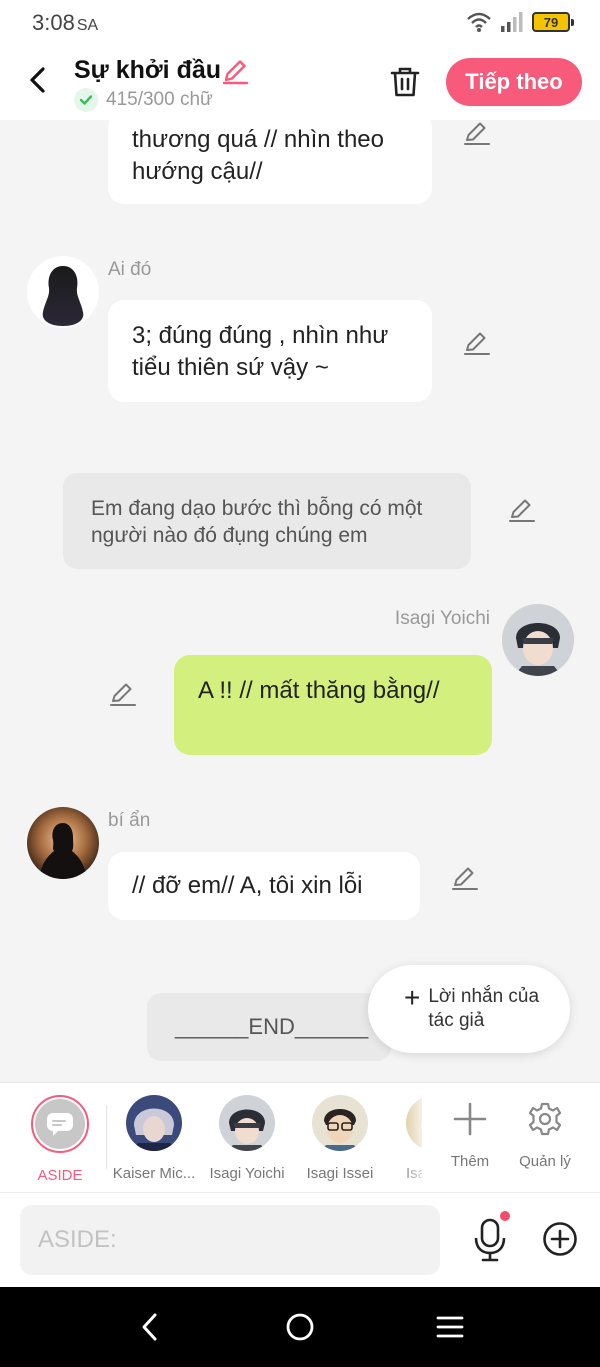 Image resolution: width=600 pixels, height=1367 pixels. I want to click on character-isagi-yoichi: Isagi Yoichi, so click(247, 1138).